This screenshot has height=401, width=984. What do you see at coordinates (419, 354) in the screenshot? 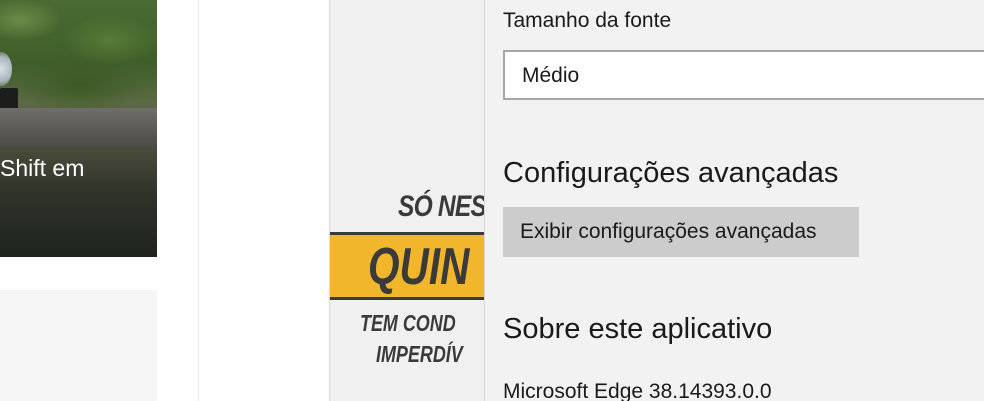
I see `ad-text-line4: IMPERDÍV` at bounding box center [419, 354].